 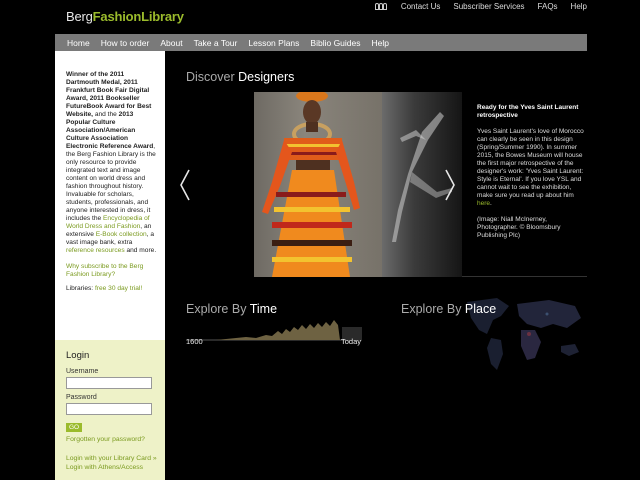 What do you see at coordinates (218, 309) in the screenshot?
I see `explore-time-prefix: Explore By` at bounding box center [218, 309].